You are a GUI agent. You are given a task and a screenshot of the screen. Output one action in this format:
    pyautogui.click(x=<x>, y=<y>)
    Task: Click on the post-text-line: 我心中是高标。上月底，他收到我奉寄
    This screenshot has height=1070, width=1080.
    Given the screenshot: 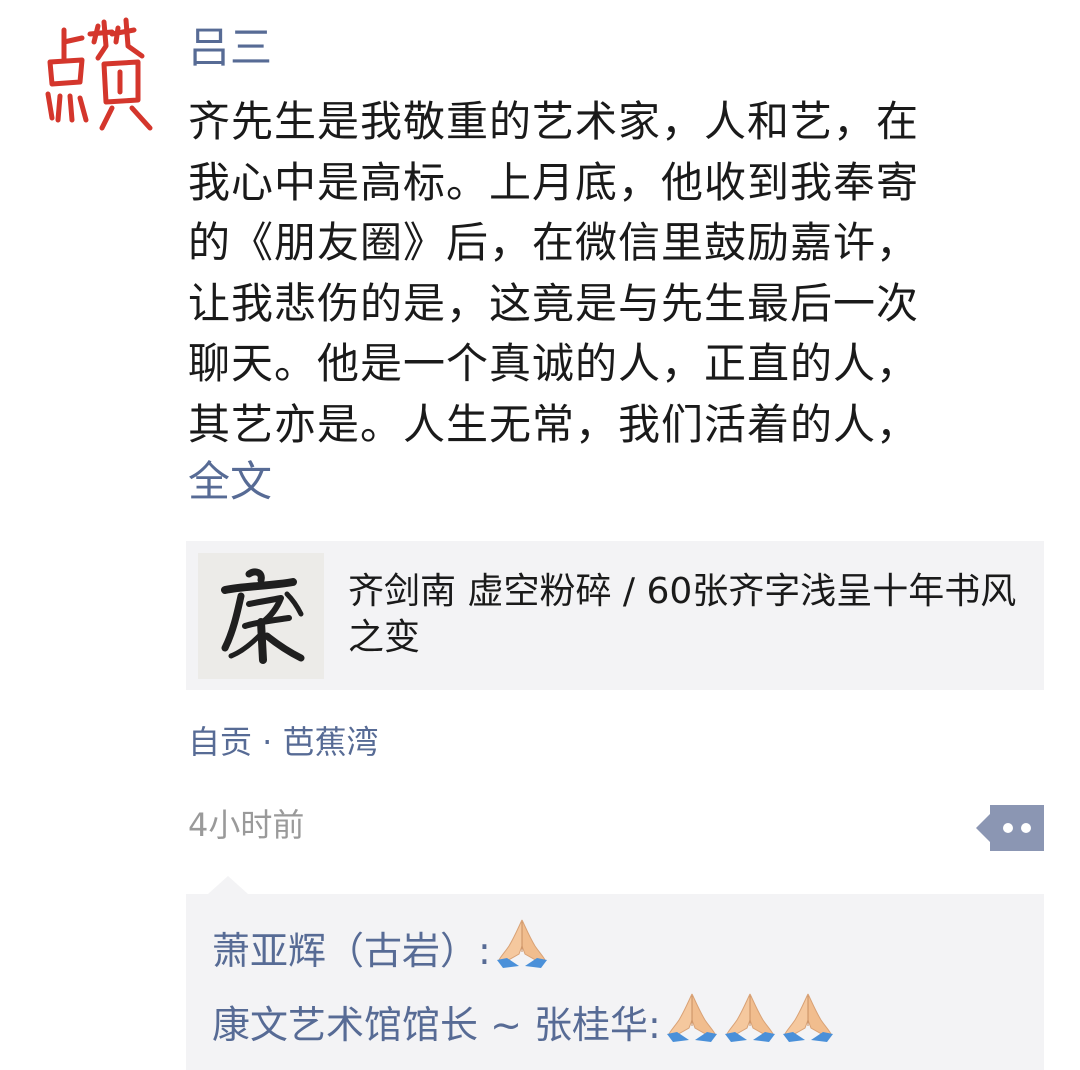 What is the action you would take?
    pyautogui.click(x=554, y=182)
    